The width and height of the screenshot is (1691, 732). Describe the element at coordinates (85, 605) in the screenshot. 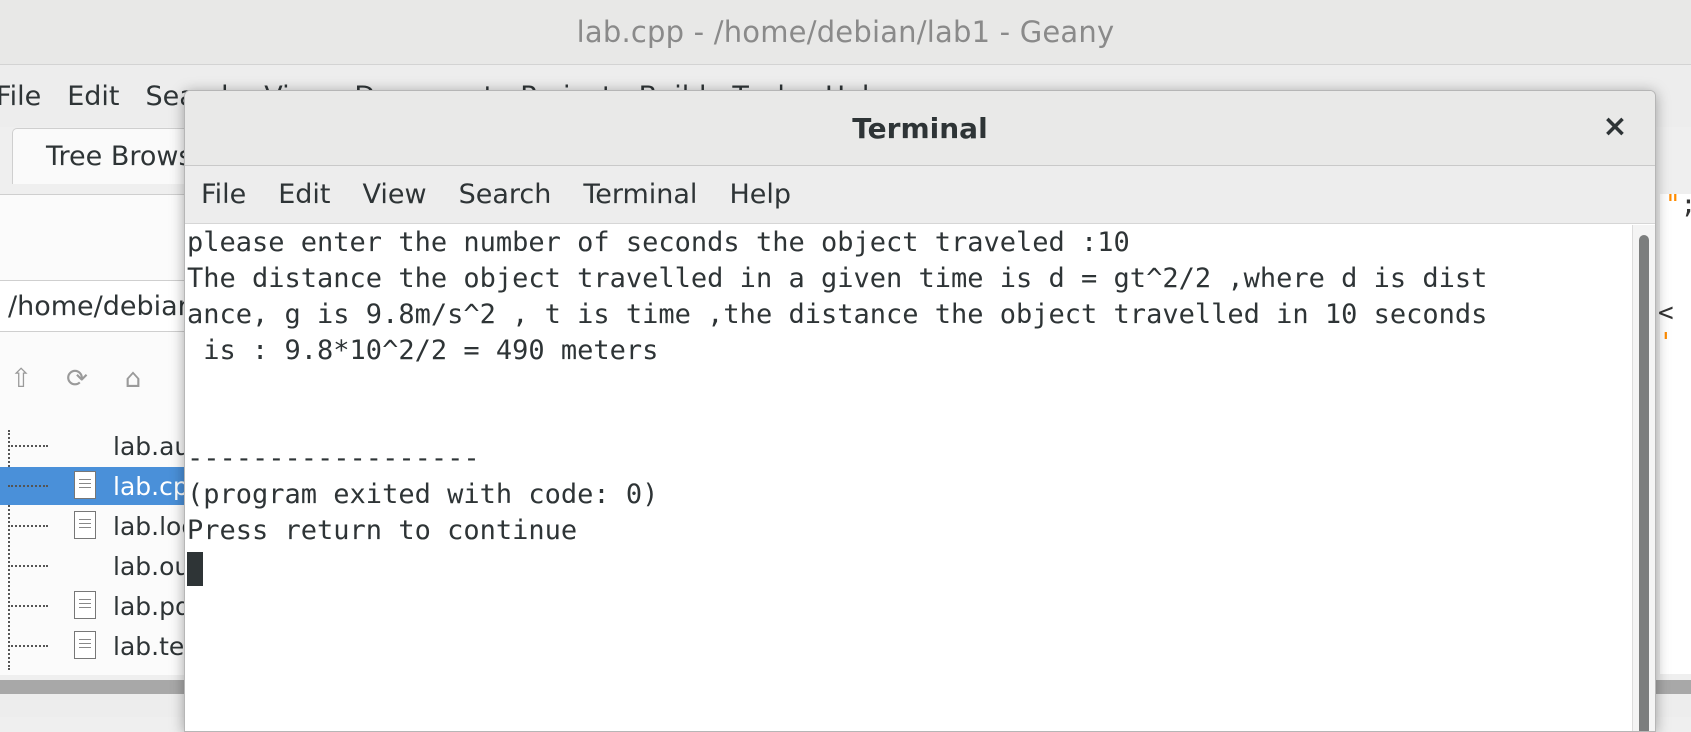

I see `pdf-file-icon` at that location.